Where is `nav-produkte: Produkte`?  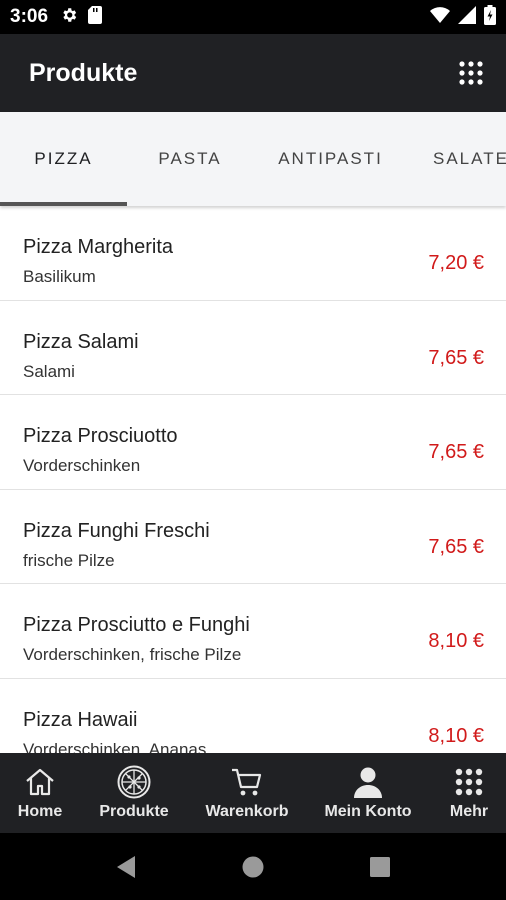
nav-produkte: Produkte is located at coordinates (134, 793).